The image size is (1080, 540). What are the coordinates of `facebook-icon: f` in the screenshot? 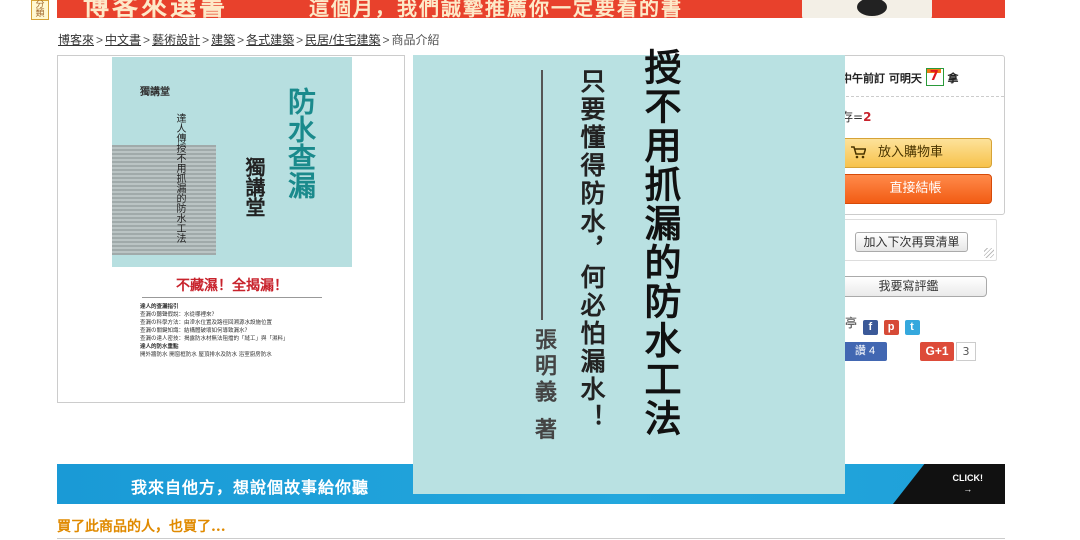 It's located at (870, 327).